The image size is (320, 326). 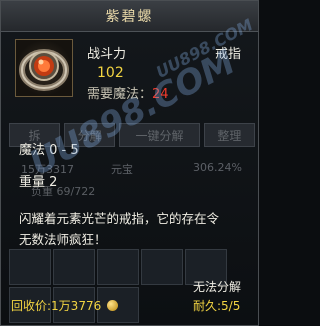 I want to click on durability-value: 5/5, so click(x=231, y=306).